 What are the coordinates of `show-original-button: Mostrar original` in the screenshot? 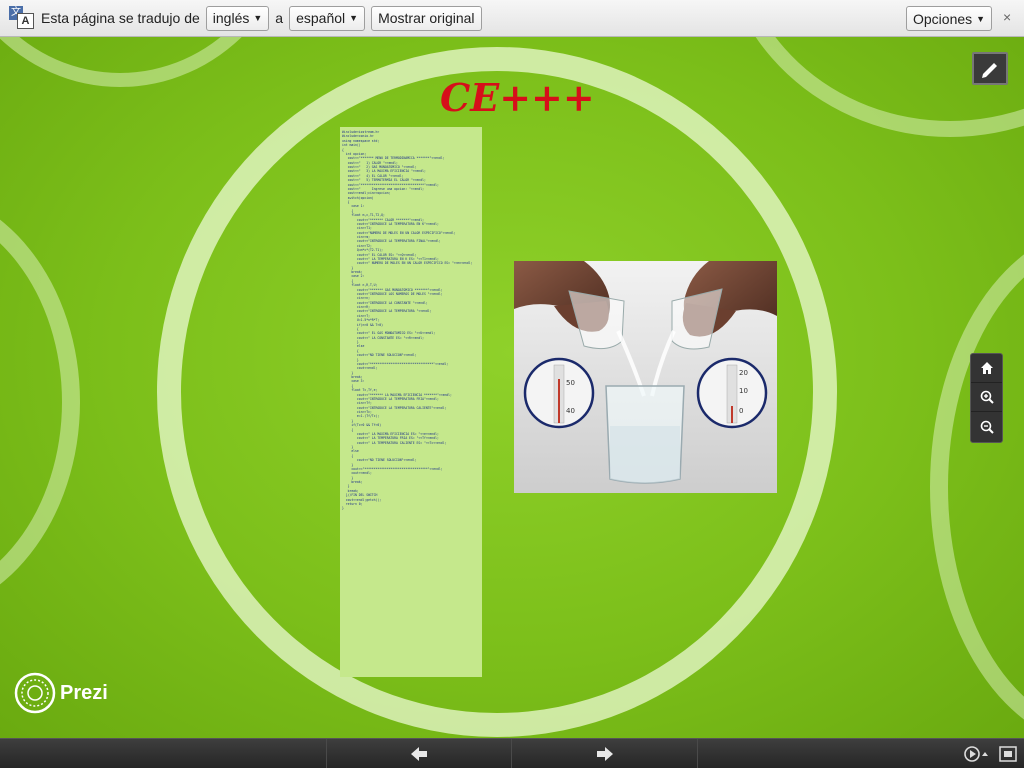 It's located at (426, 18).